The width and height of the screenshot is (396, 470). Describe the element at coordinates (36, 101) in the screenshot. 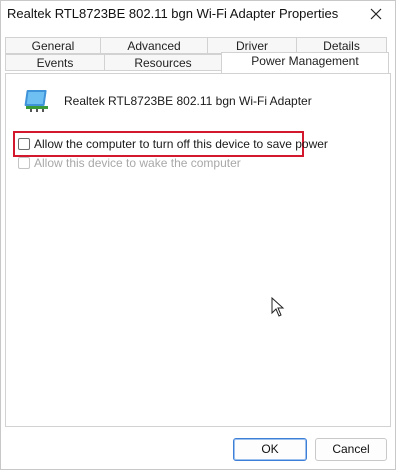

I see `network-adapter-icon` at that location.